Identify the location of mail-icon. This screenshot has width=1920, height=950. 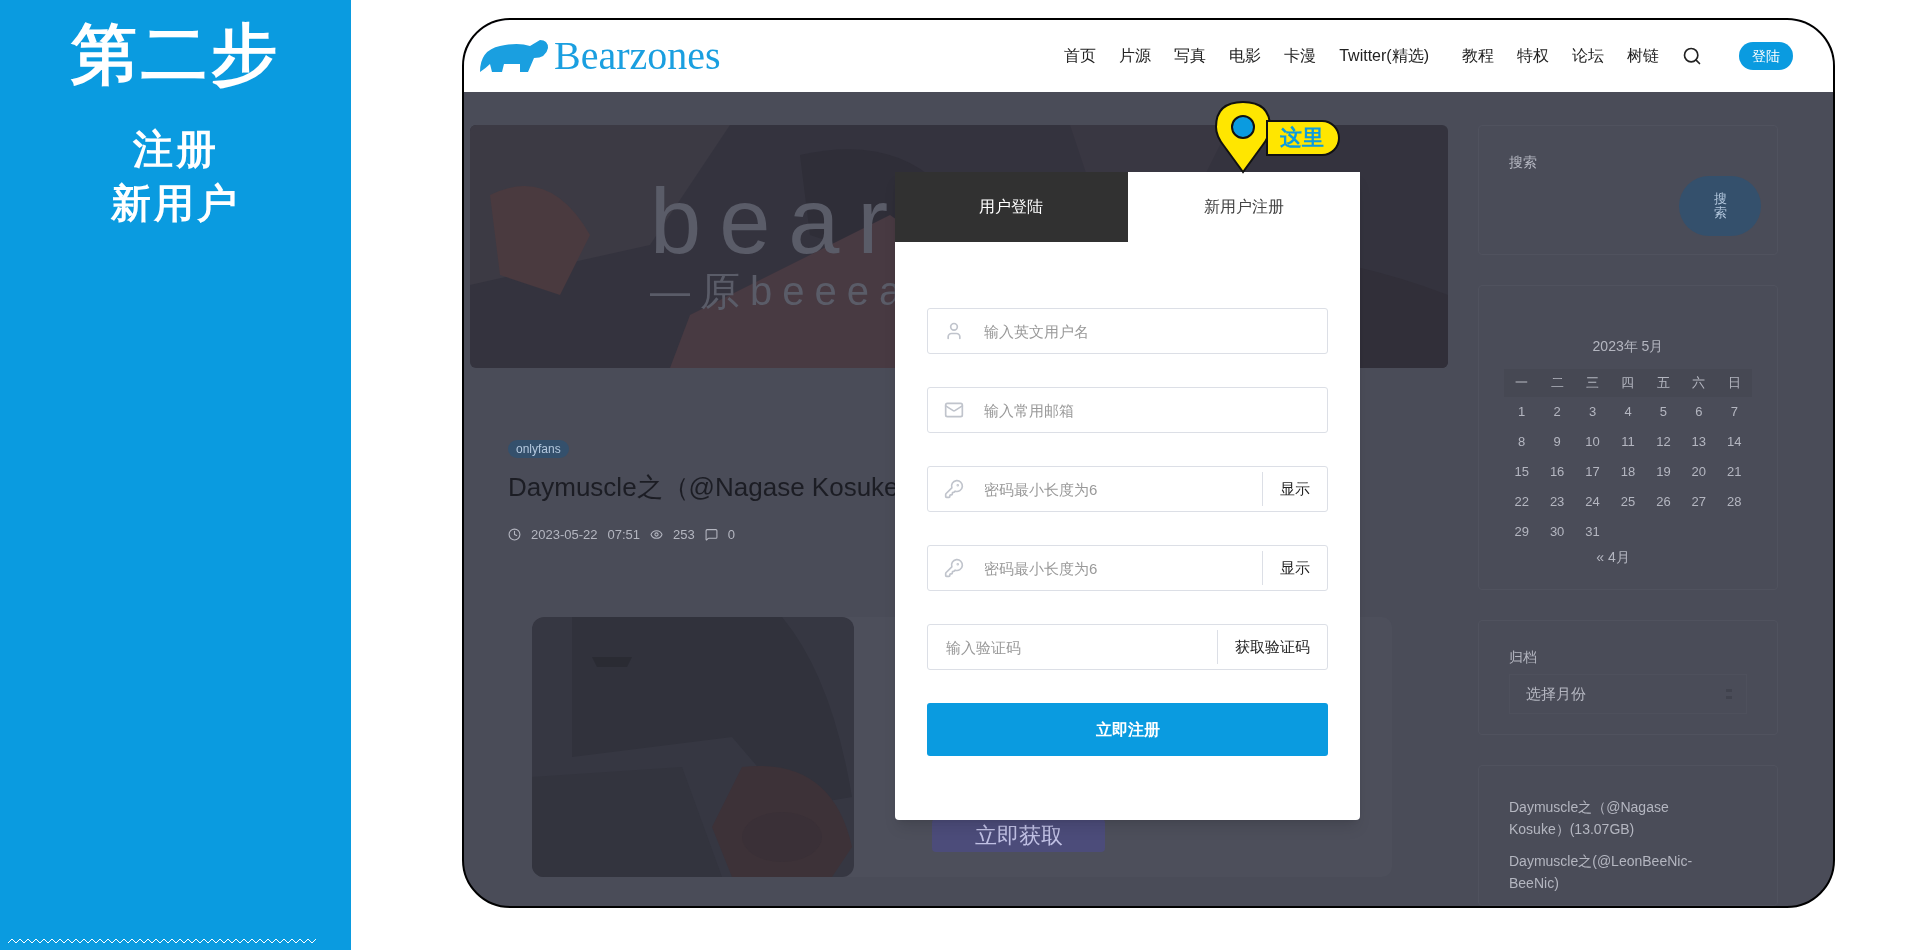
(954, 410).